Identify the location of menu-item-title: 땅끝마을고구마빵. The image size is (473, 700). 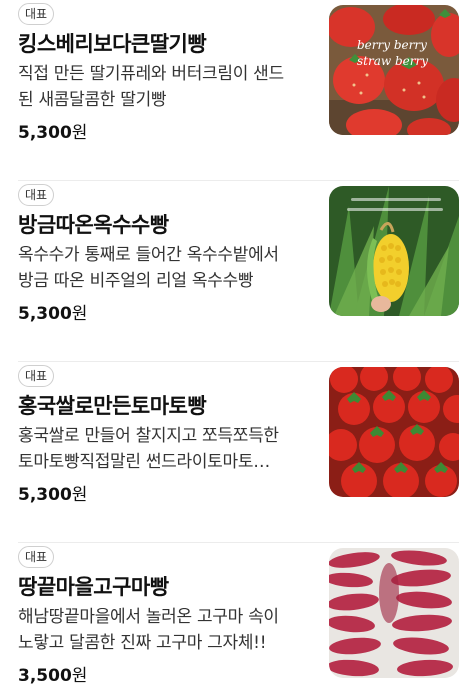
(93, 586).